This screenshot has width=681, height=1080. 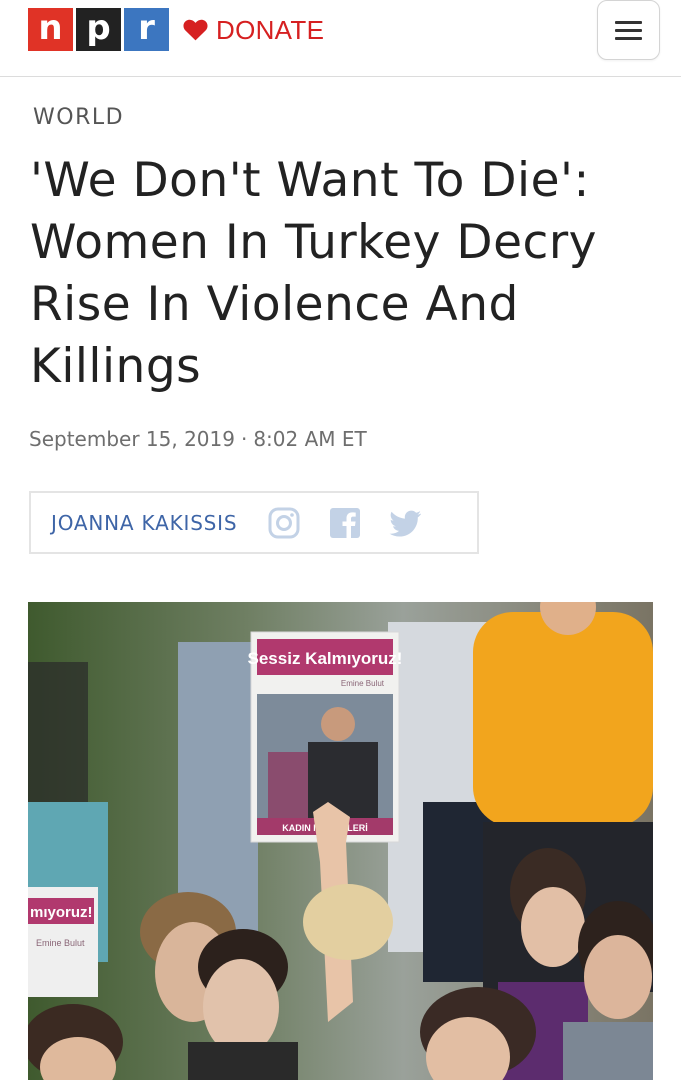 I want to click on byline-box: JOANNA KAKISSIS, so click(x=254, y=522).